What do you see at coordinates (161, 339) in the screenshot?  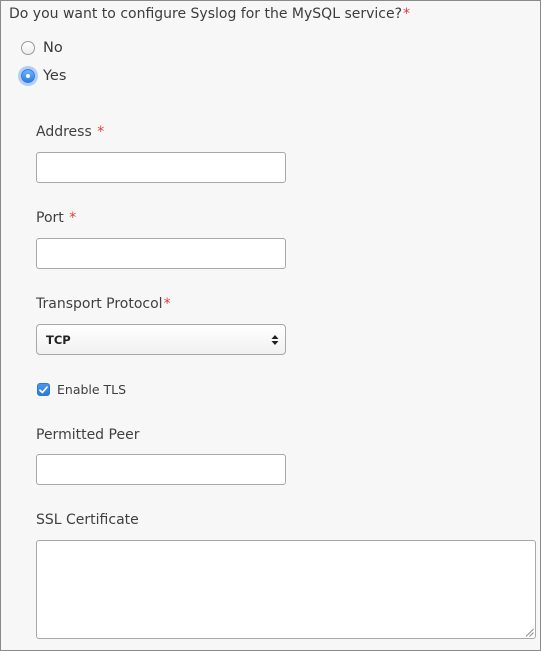 I see `transport-protocol-select: TCP` at bounding box center [161, 339].